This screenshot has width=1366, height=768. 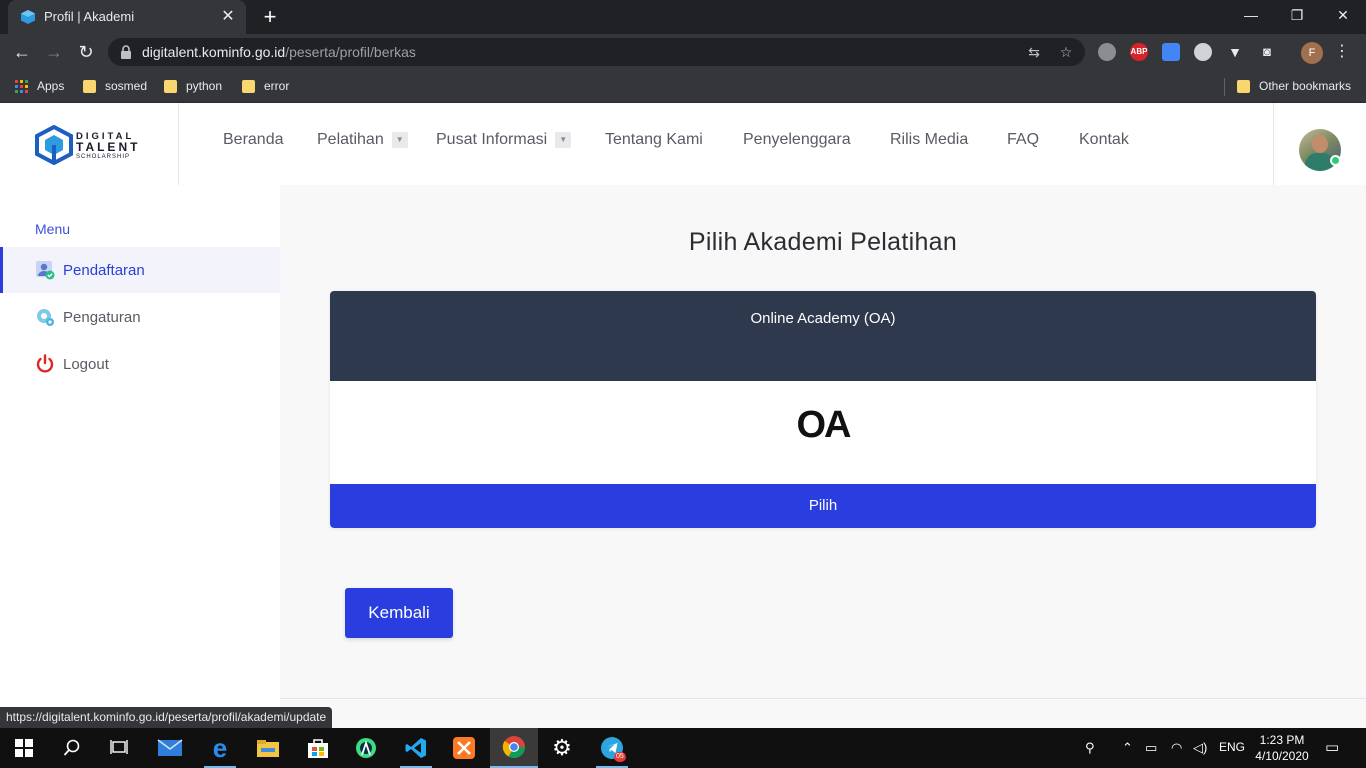 I want to click on chrome-profile-avatar: F, so click(x=1312, y=53).